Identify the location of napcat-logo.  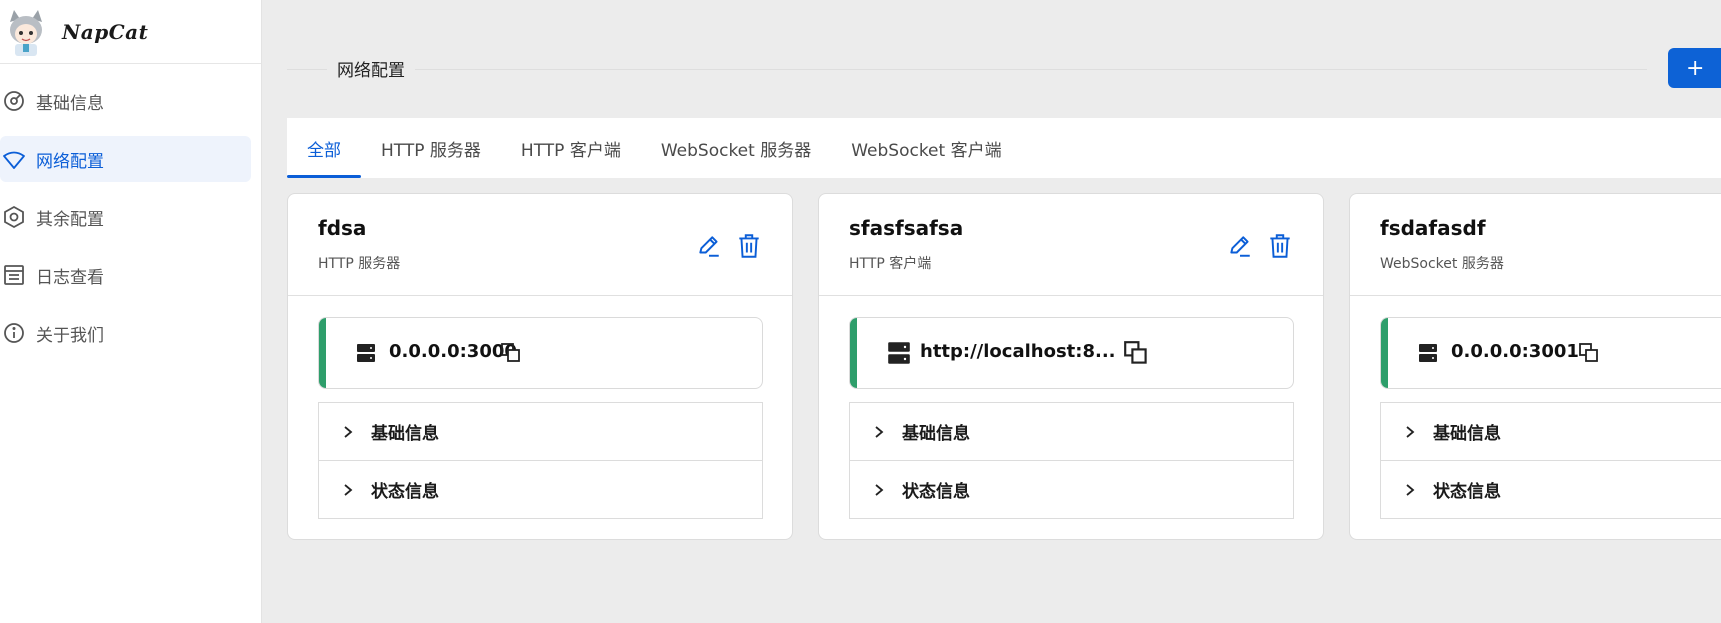
(26, 32).